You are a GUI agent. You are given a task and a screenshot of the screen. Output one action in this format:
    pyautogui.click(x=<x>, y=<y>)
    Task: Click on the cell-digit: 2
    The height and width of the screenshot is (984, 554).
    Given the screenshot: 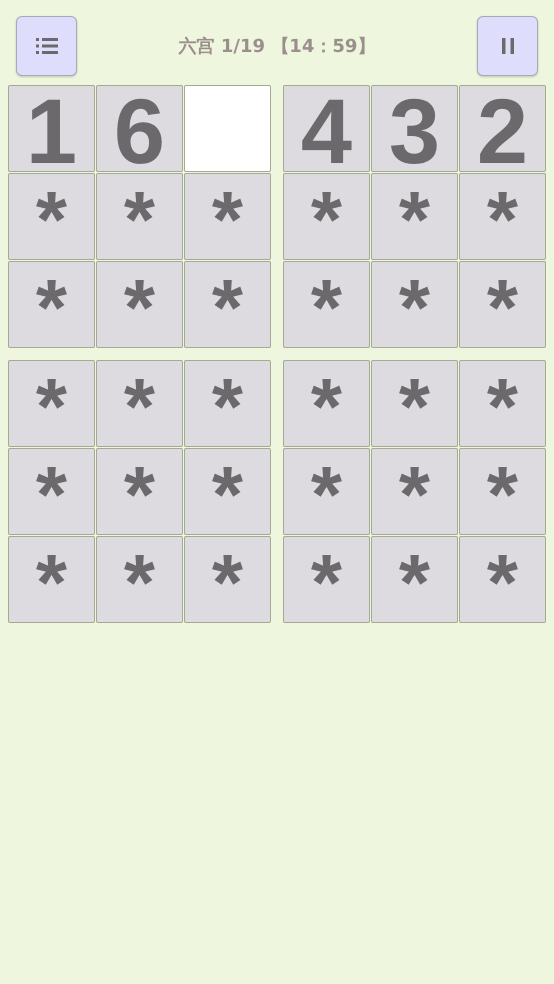 What is the action you would take?
    pyautogui.click(x=502, y=128)
    